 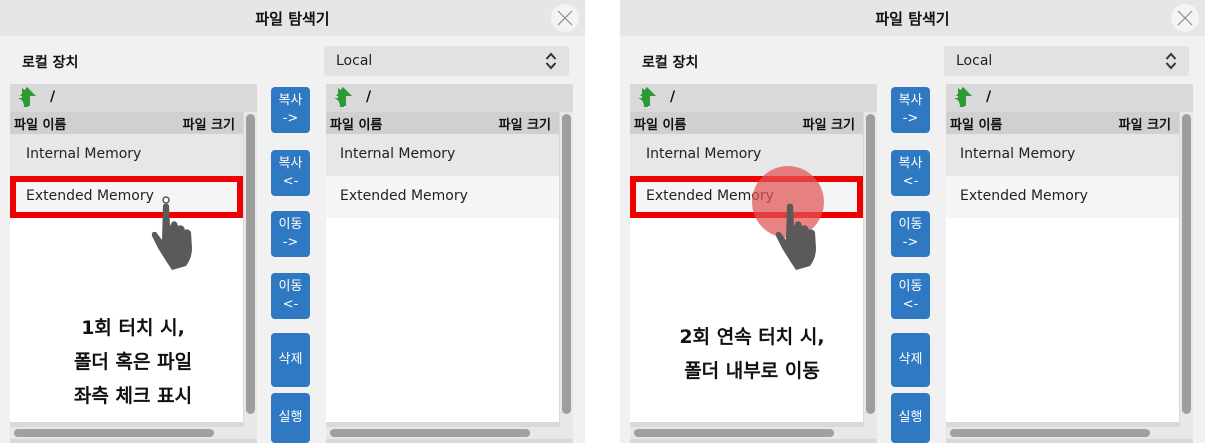 I want to click on caption-line: 폴더 내부로 이동, so click(x=752, y=371).